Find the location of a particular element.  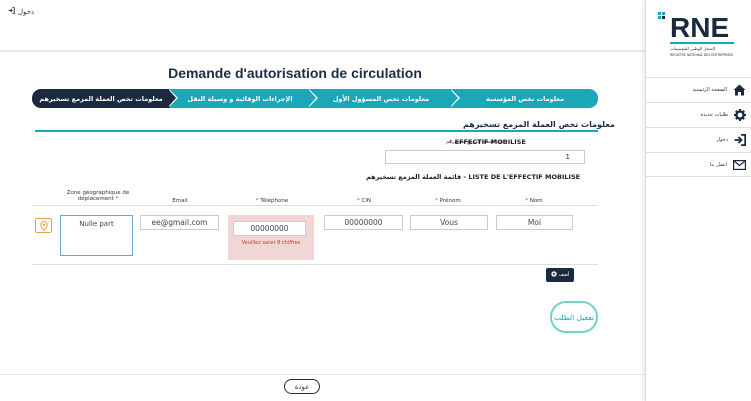

location-pin-button is located at coordinates (43, 225).